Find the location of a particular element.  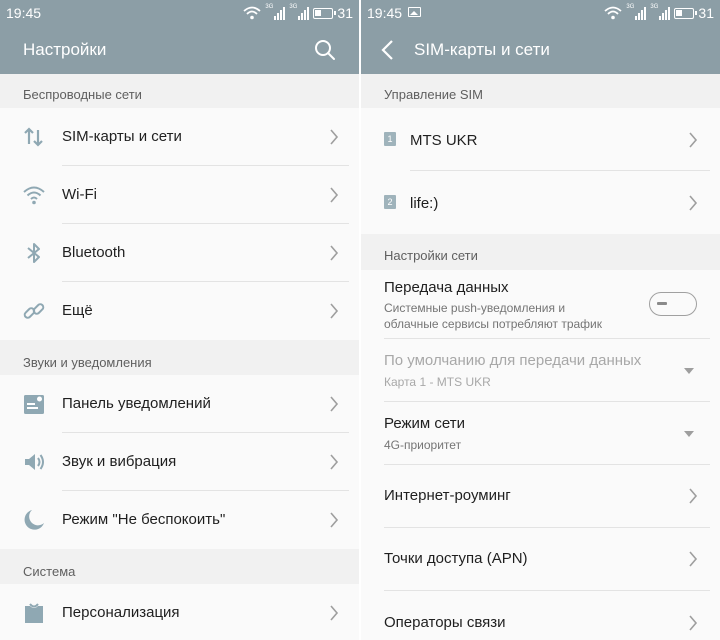

sim-list: 1 MTS UKR 2 life:) is located at coordinates (540, 171).